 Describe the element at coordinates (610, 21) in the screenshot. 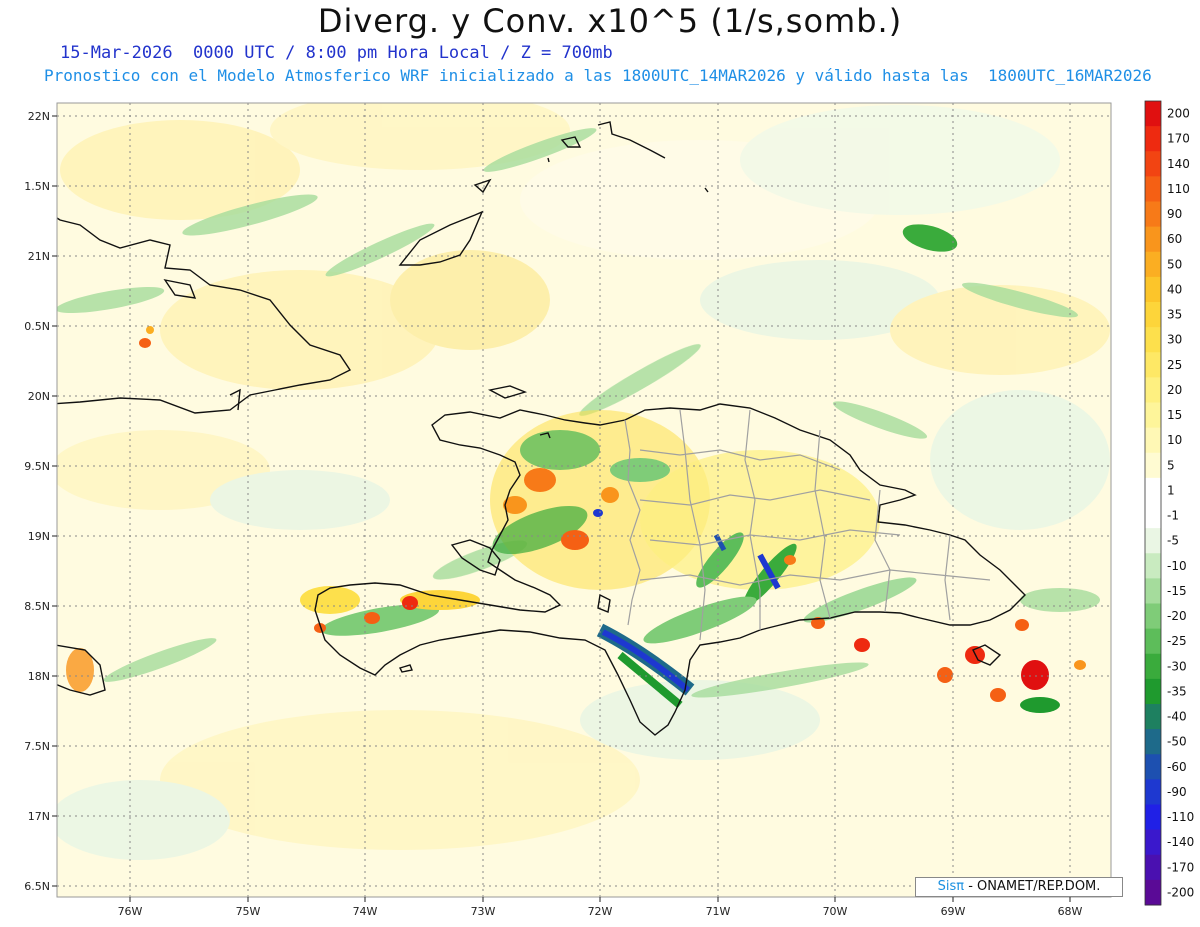

I see `map-title: Diverg. y Conv. x10^5 (1/s,somb.)` at that location.